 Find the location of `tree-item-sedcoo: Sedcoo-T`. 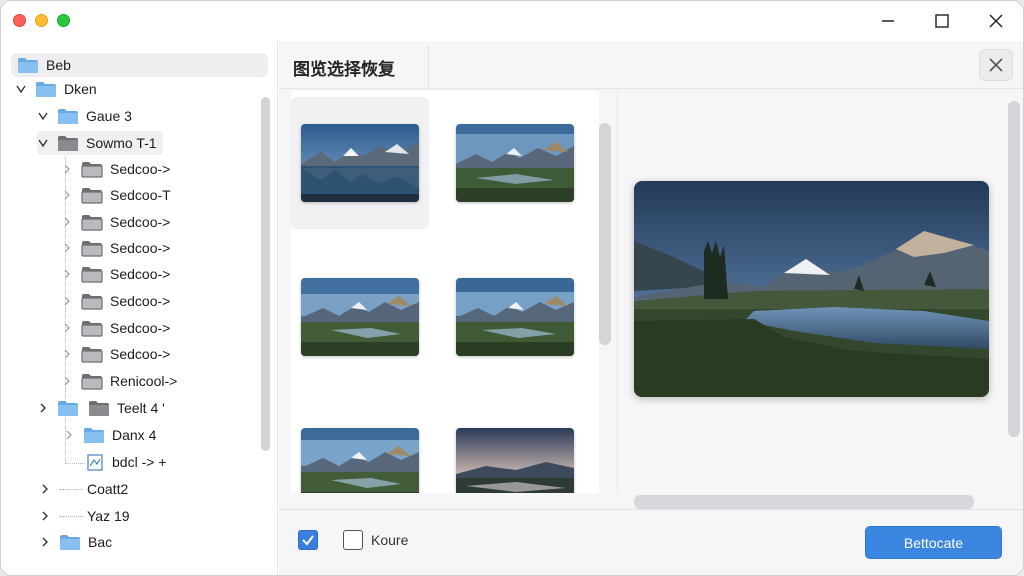

tree-item-sedcoo: Sedcoo-T is located at coordinates (116, 195).